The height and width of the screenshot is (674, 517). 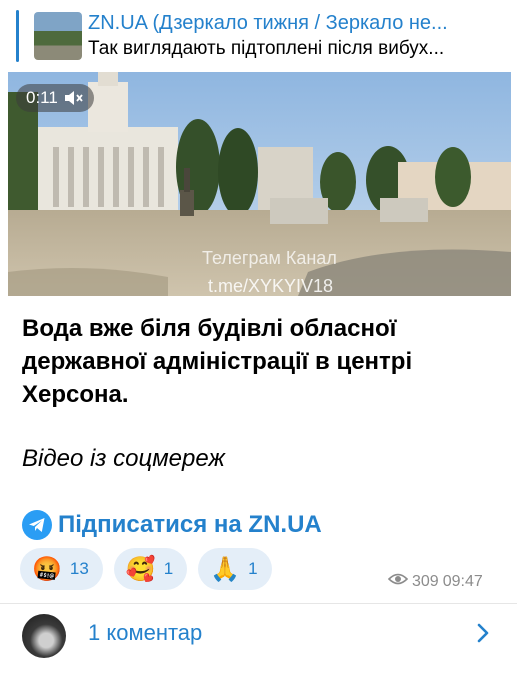 What do you see at coordinates (74, 98) in the screenshot?
I see `mute-icon` at bounding box center [74, 98].